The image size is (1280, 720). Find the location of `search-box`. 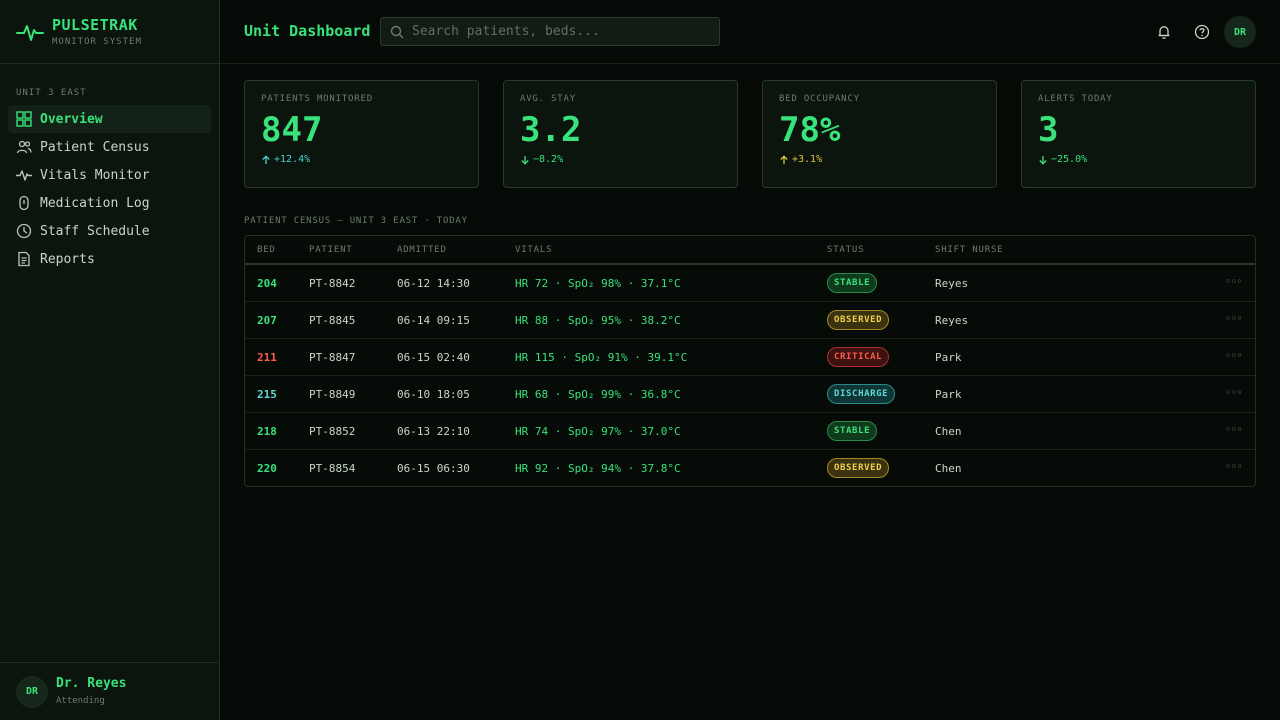

search-box is located at coordinates (550, 31).